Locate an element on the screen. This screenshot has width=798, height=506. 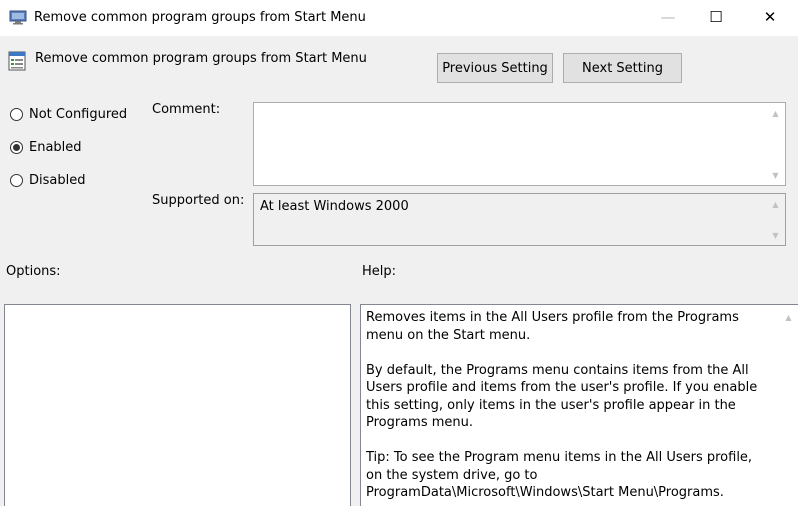
radio-label: Disabled is located at coordinates (57, 180).